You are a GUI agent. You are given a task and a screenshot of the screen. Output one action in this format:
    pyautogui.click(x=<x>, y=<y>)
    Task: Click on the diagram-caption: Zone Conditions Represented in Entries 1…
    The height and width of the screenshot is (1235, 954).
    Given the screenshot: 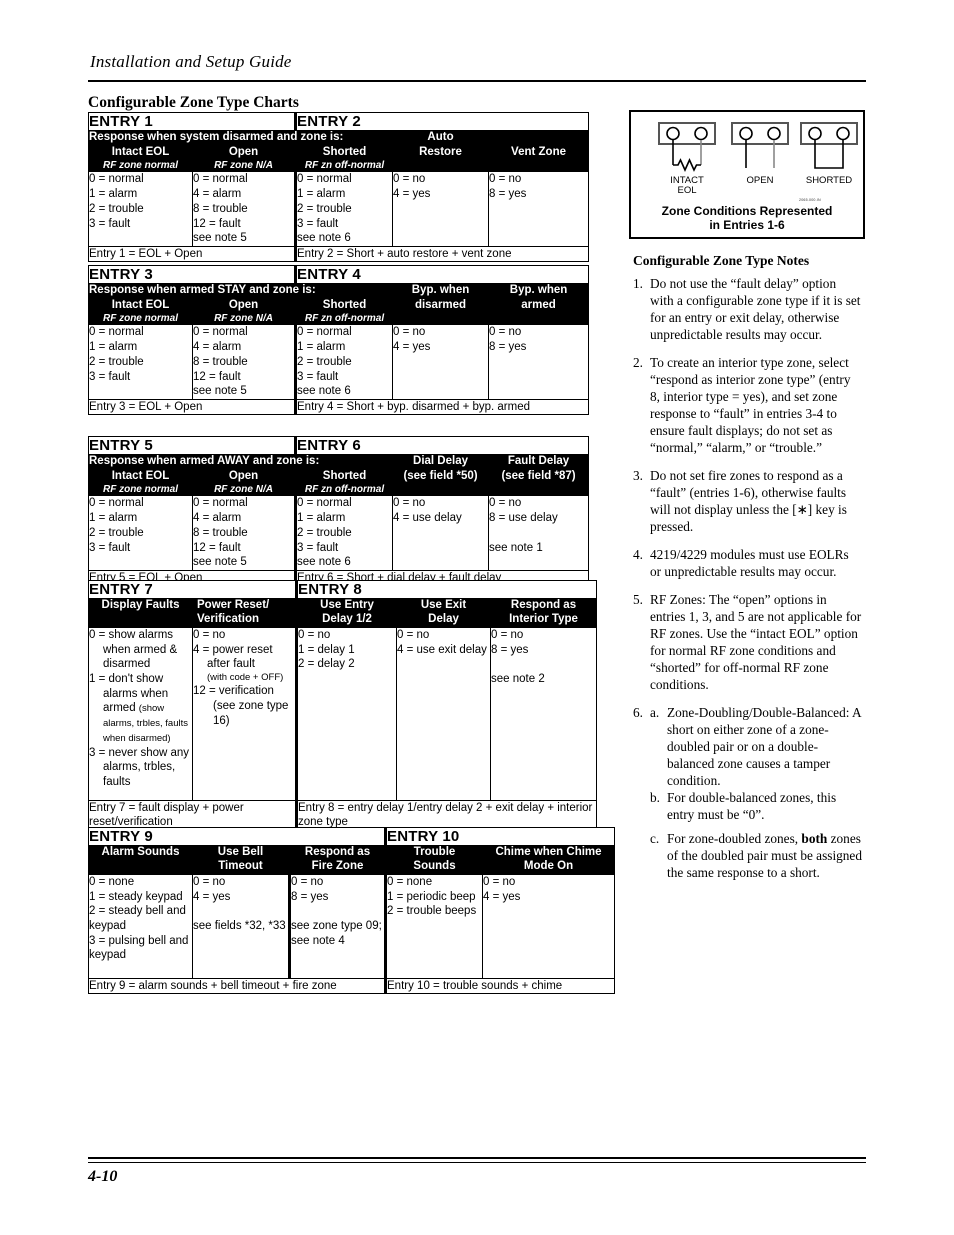 What is the action you would take?
    pyautogui.click(x=747, y=218)
    